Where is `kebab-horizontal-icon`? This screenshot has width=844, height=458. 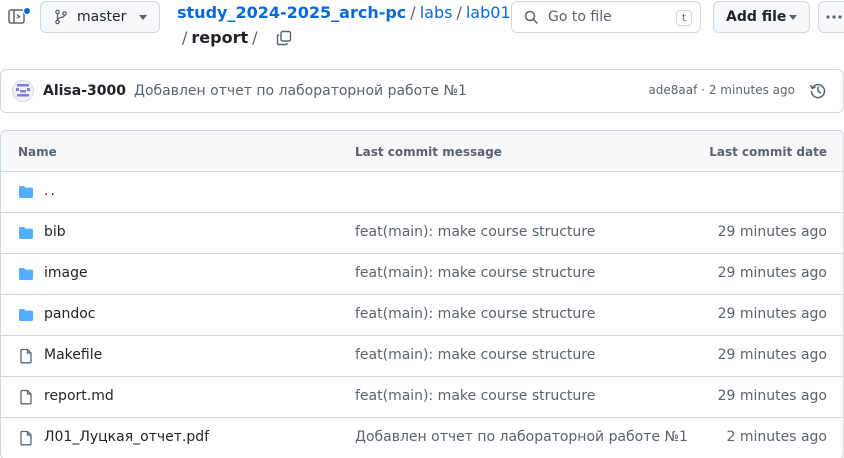
kebab-horizontal-icon is located at coordinates (834, 17).